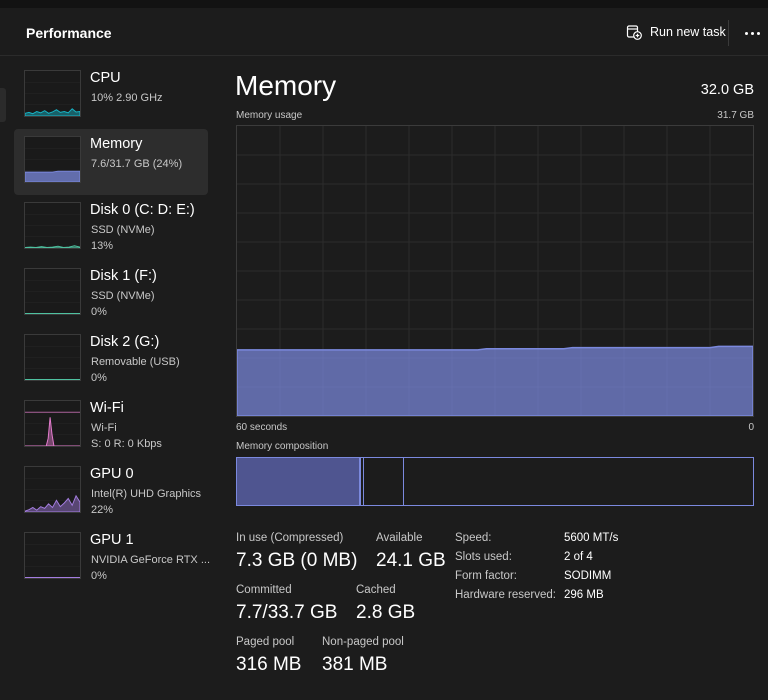  I want to click on sidebar-item-details: 7.6/31.7 GB (24%), so click(136, 164).